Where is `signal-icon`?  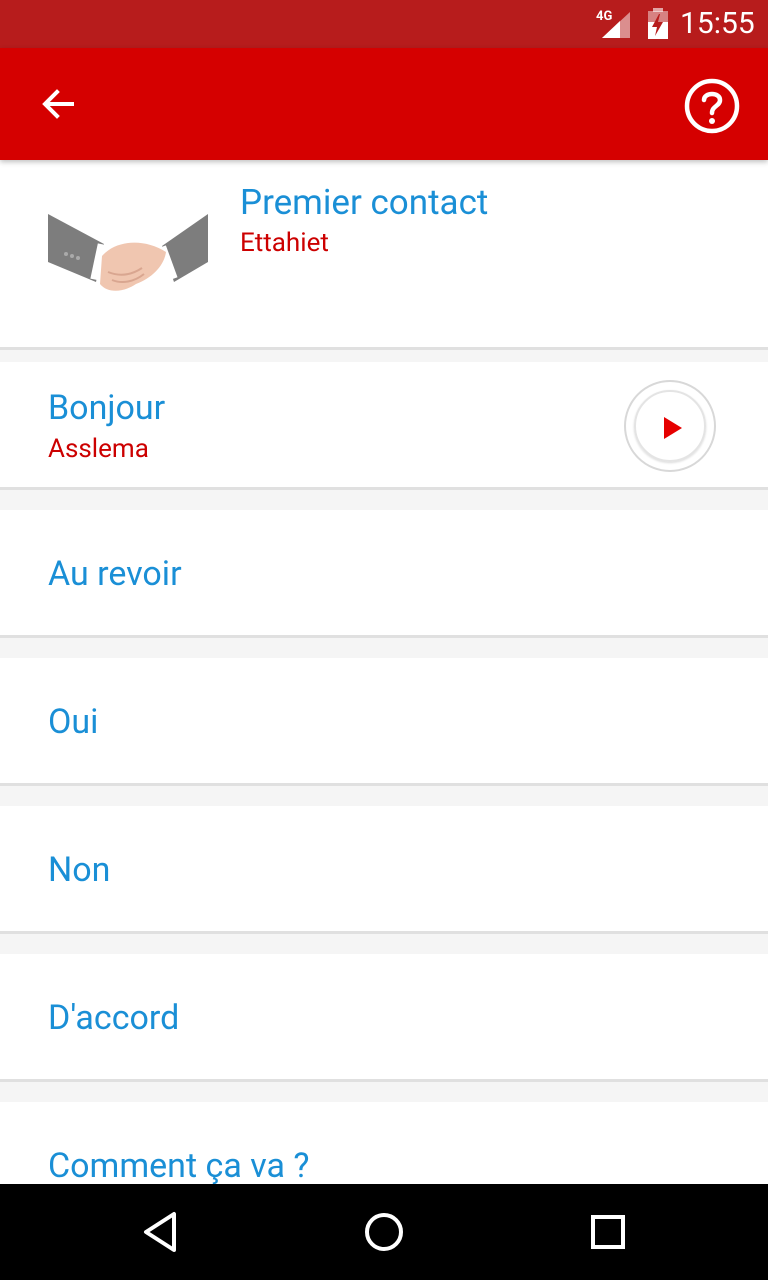
signal-icon is located at coordinates (616, 25).